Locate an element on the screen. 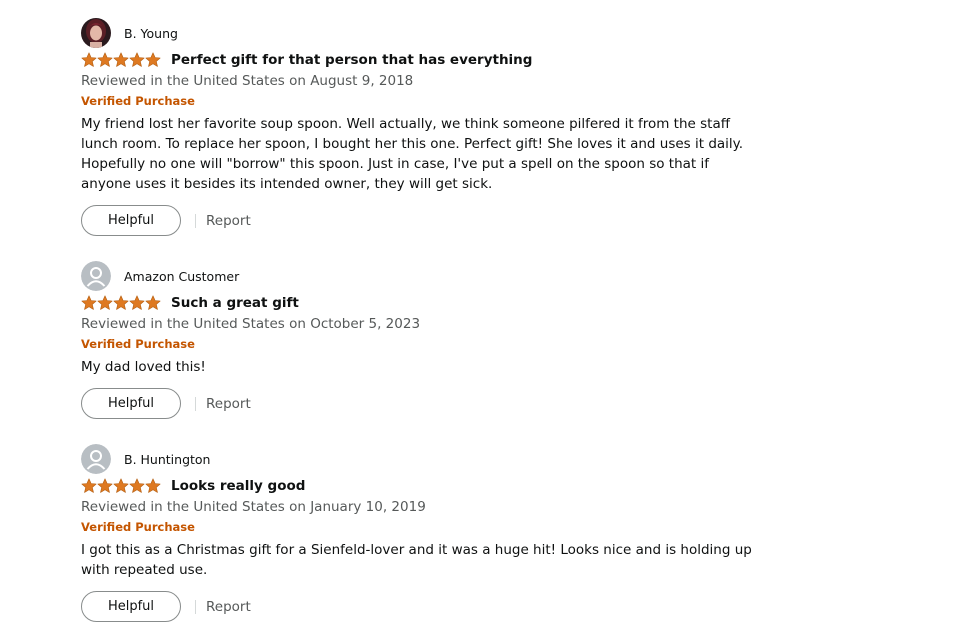  reviewer-name: Amazon Customer is located at coordinates (181, 276).